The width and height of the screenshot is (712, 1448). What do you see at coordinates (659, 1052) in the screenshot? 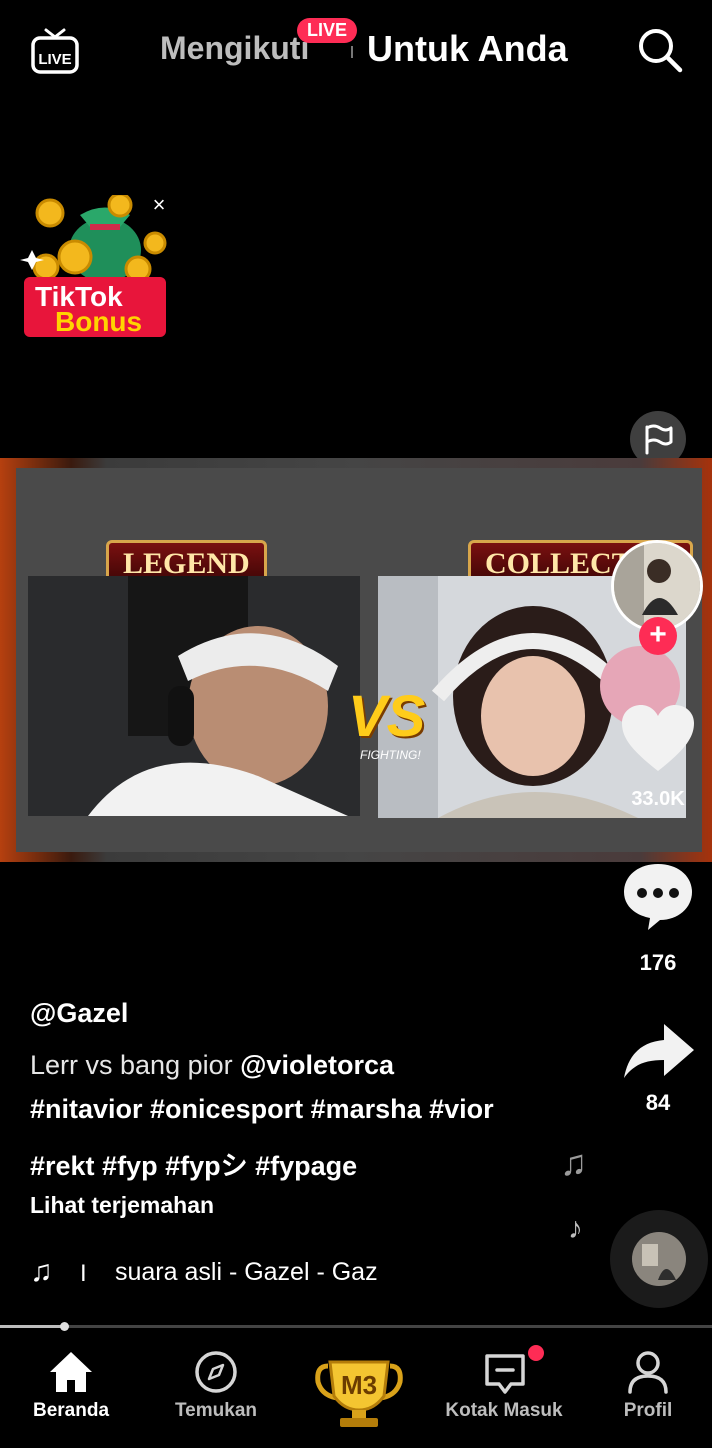
I see `share-icon` at bounding box center [659, 1052].